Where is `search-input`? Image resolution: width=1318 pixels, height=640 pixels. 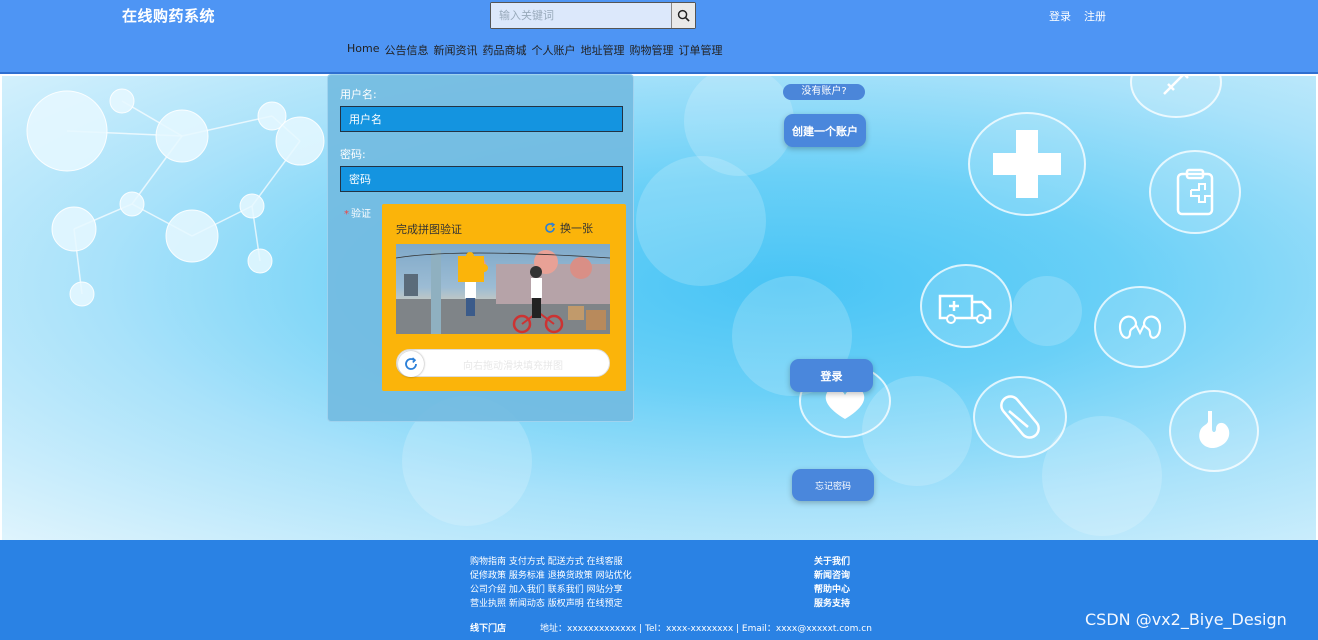 search-input is located at coordinates (581, 15).